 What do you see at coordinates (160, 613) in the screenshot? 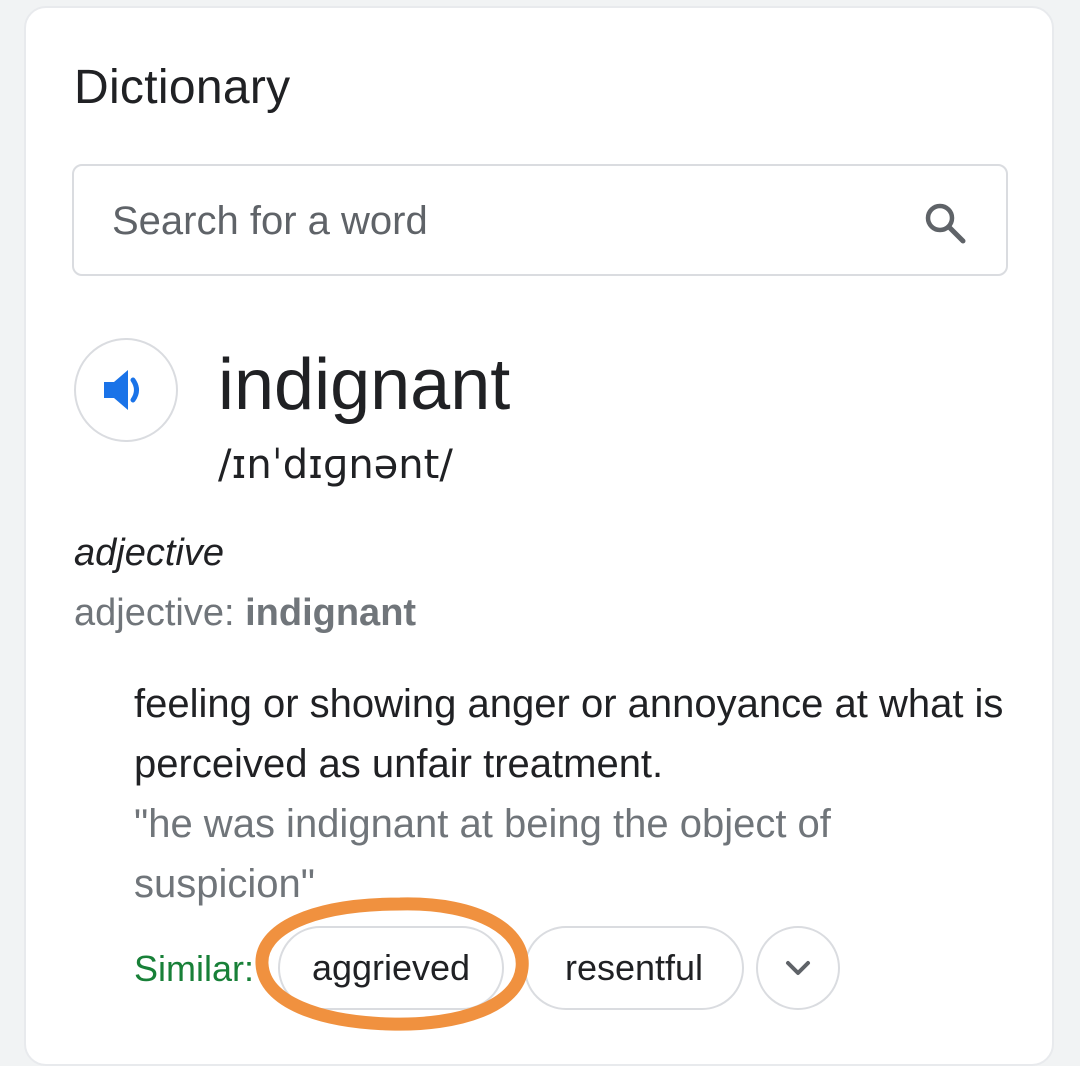
I see `pos-label-prefix: adjective:` at bounding box center [160, 613].